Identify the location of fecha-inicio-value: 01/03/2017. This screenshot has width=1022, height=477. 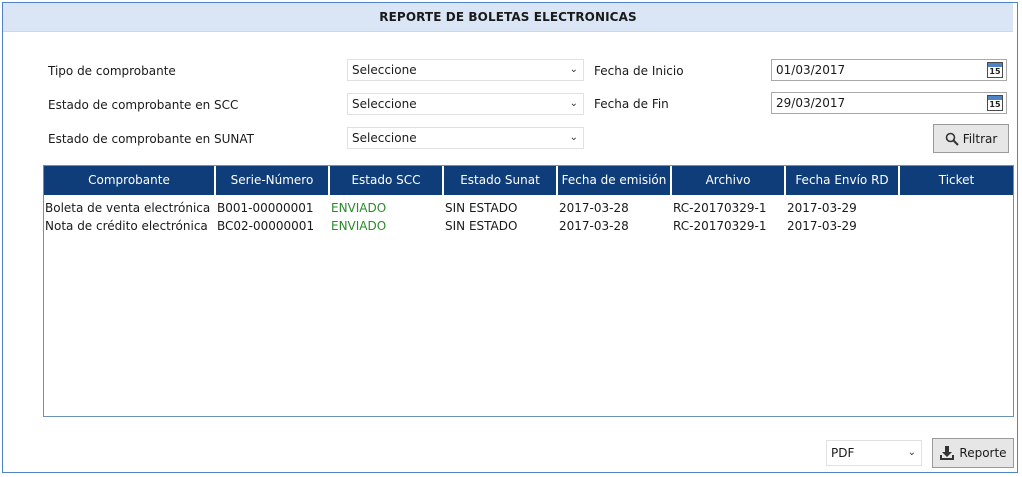
(811, 70).